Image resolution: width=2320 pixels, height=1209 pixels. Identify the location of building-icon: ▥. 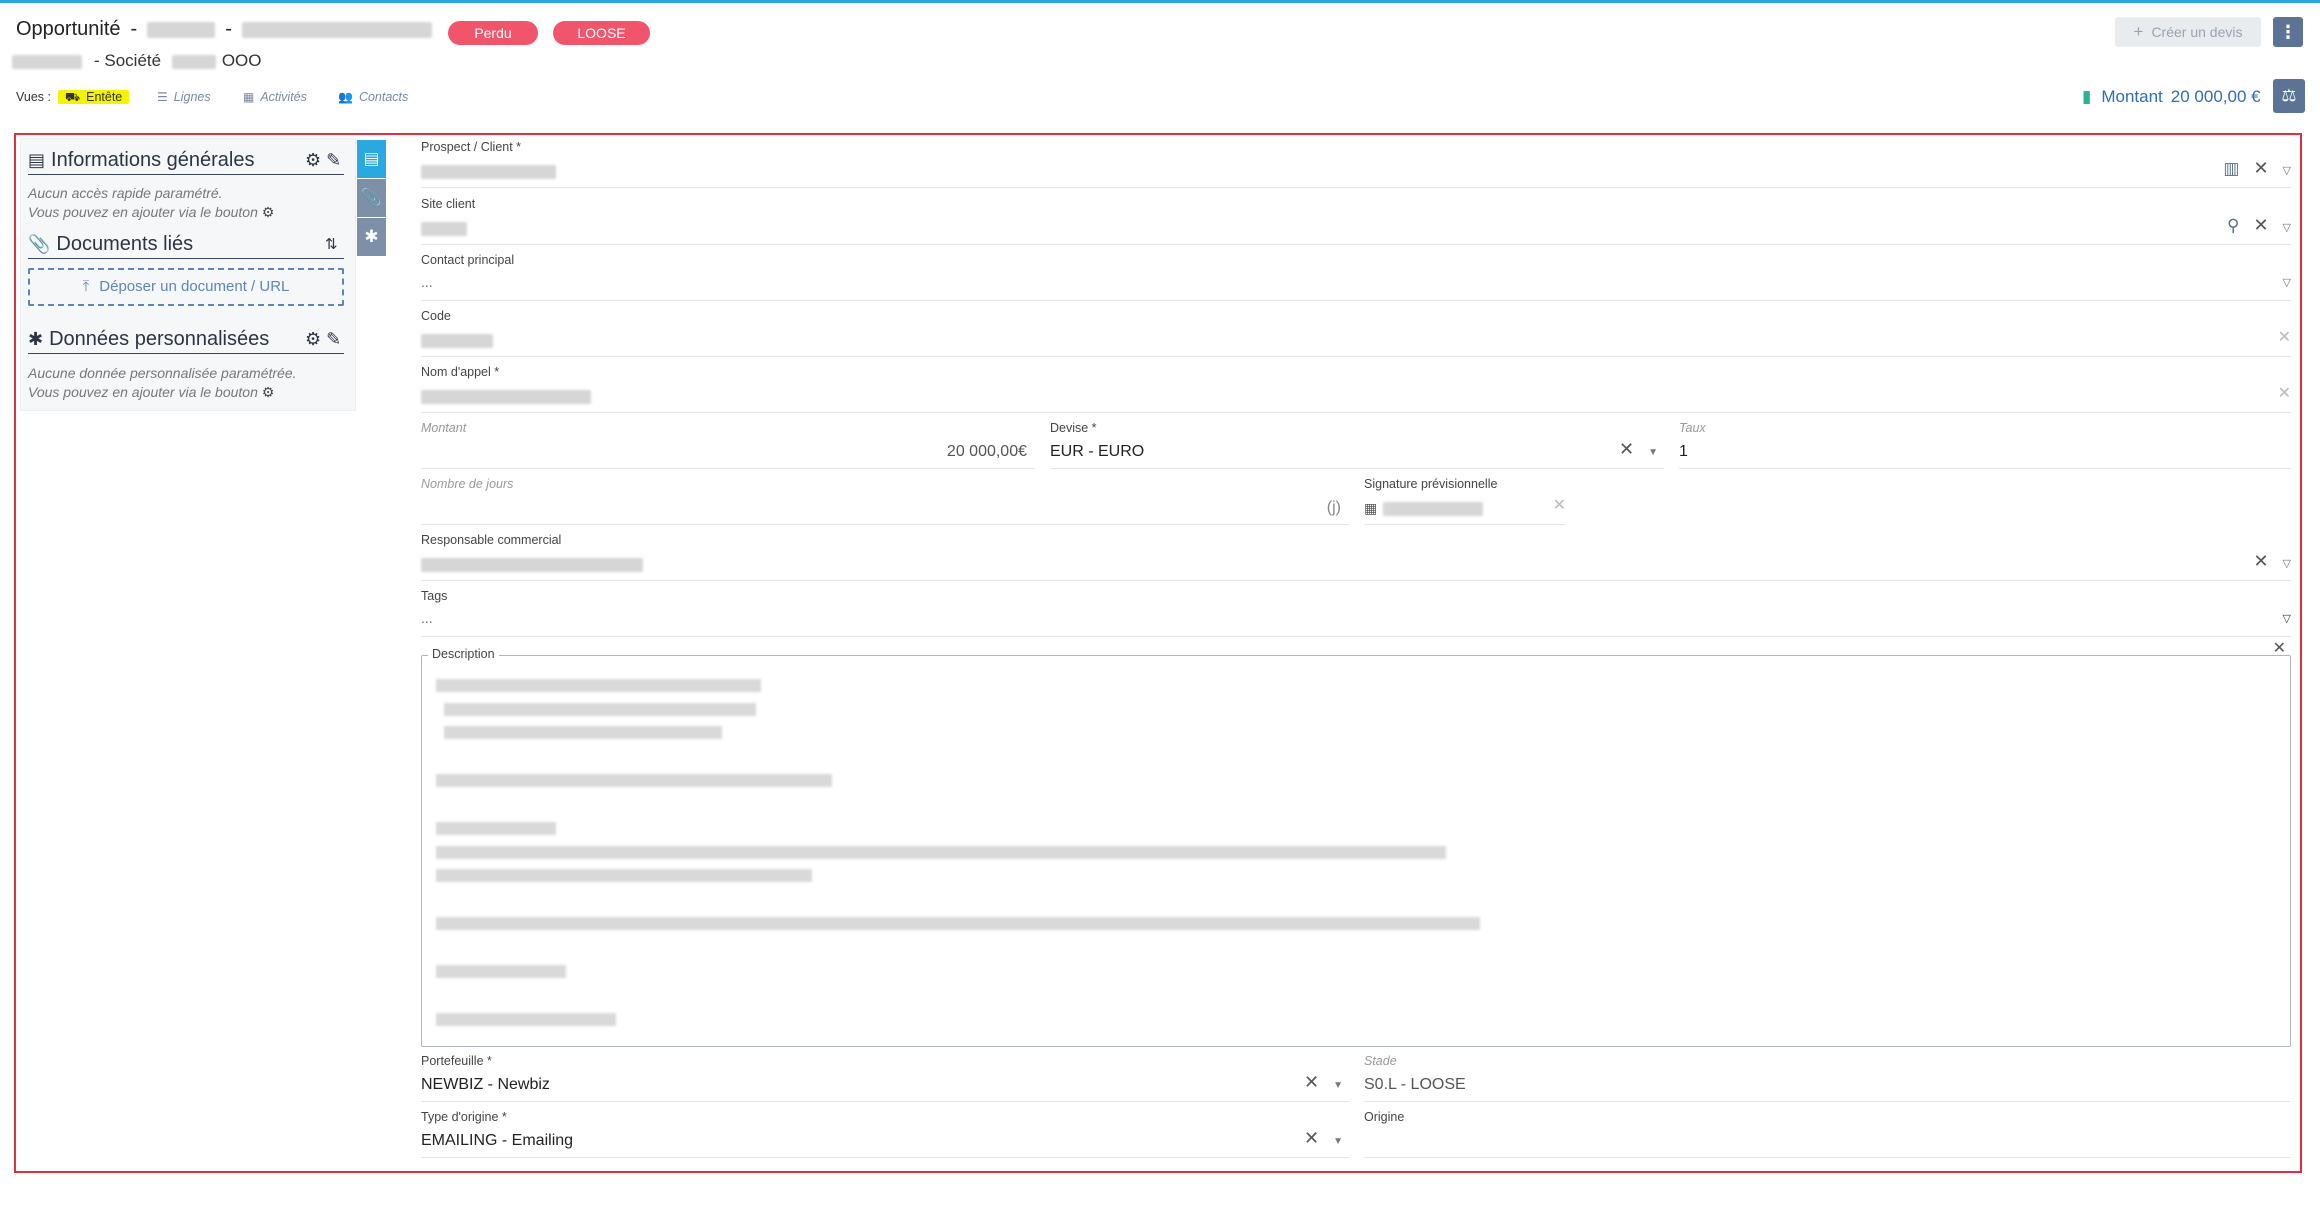
(2231, 168).